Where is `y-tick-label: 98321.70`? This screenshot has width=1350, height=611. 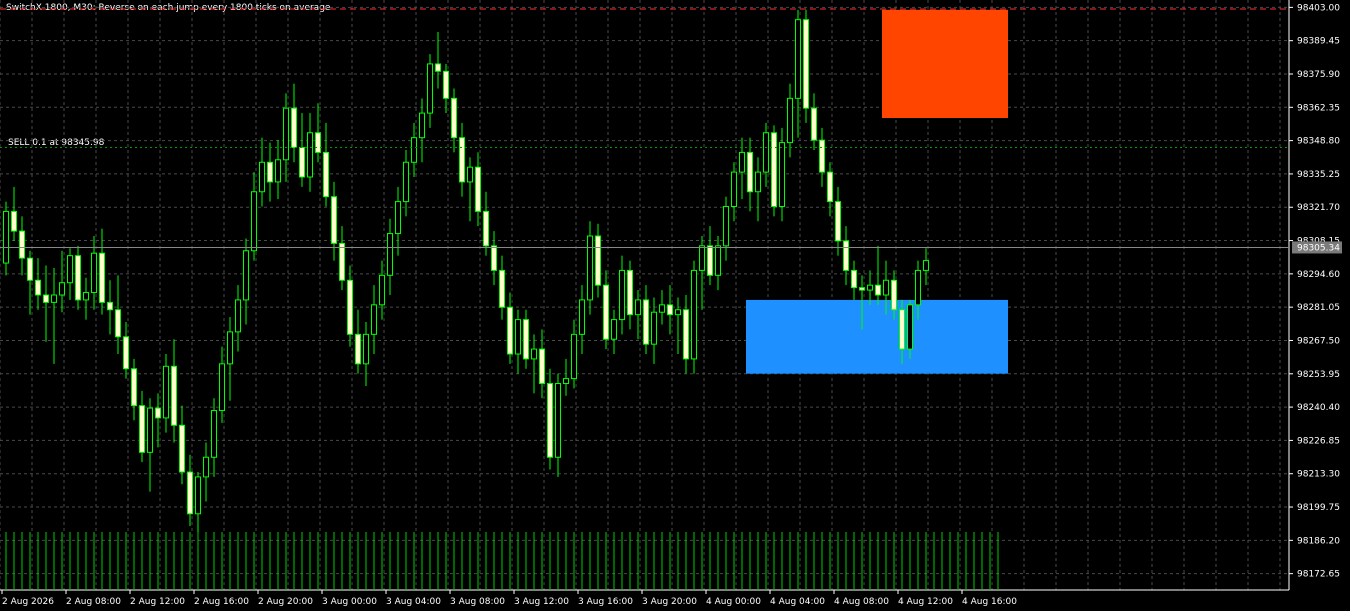 y-tick-label: 98321.70 is located at coordinates (1318, 208).